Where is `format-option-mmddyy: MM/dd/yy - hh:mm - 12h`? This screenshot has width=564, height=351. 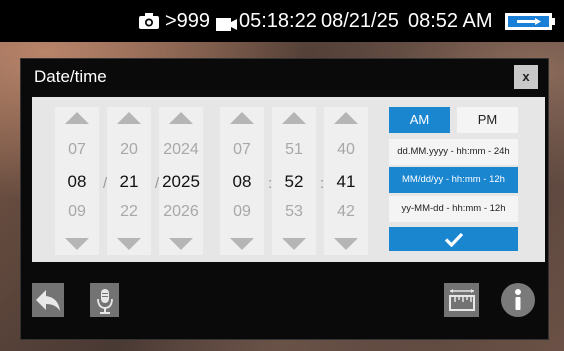 format-option-mmddyy: MM/dd/yy - hh:mm - 12h is located at coordinates (453, 180).